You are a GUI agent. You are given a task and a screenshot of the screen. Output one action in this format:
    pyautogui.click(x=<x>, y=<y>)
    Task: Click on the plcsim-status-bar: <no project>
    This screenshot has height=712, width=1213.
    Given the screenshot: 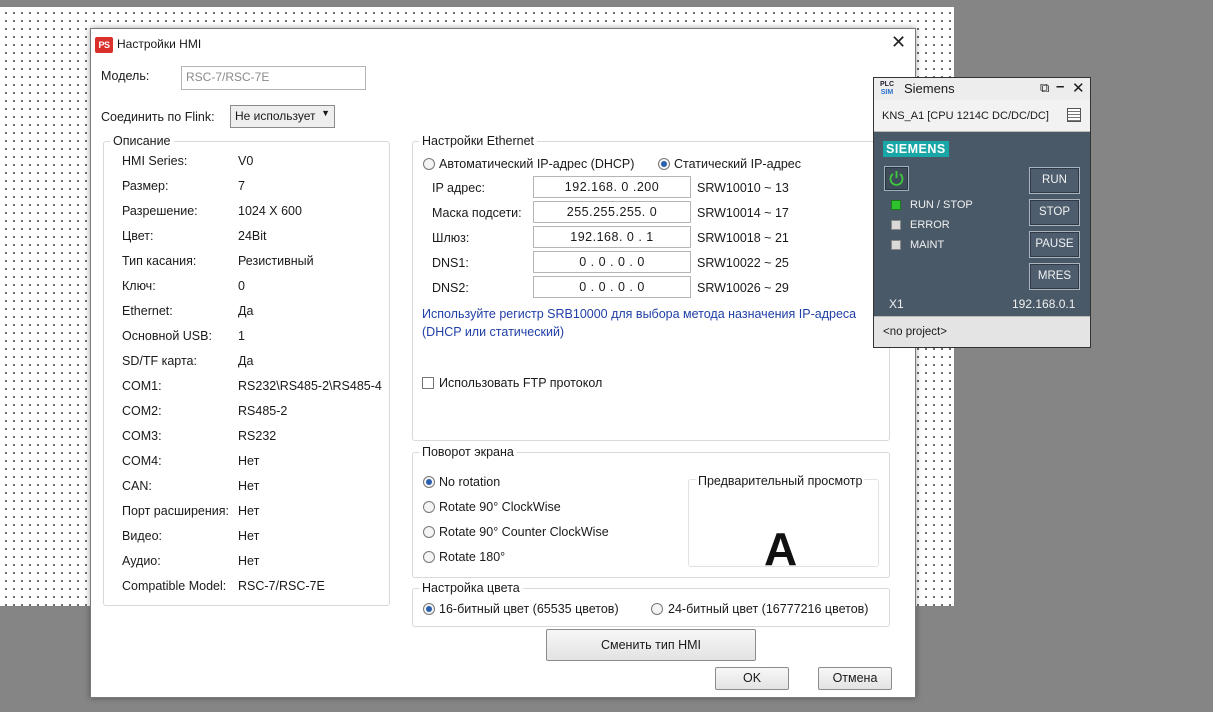 What is the action you would take?
    pyautogui.click(x=982, y=331)
    